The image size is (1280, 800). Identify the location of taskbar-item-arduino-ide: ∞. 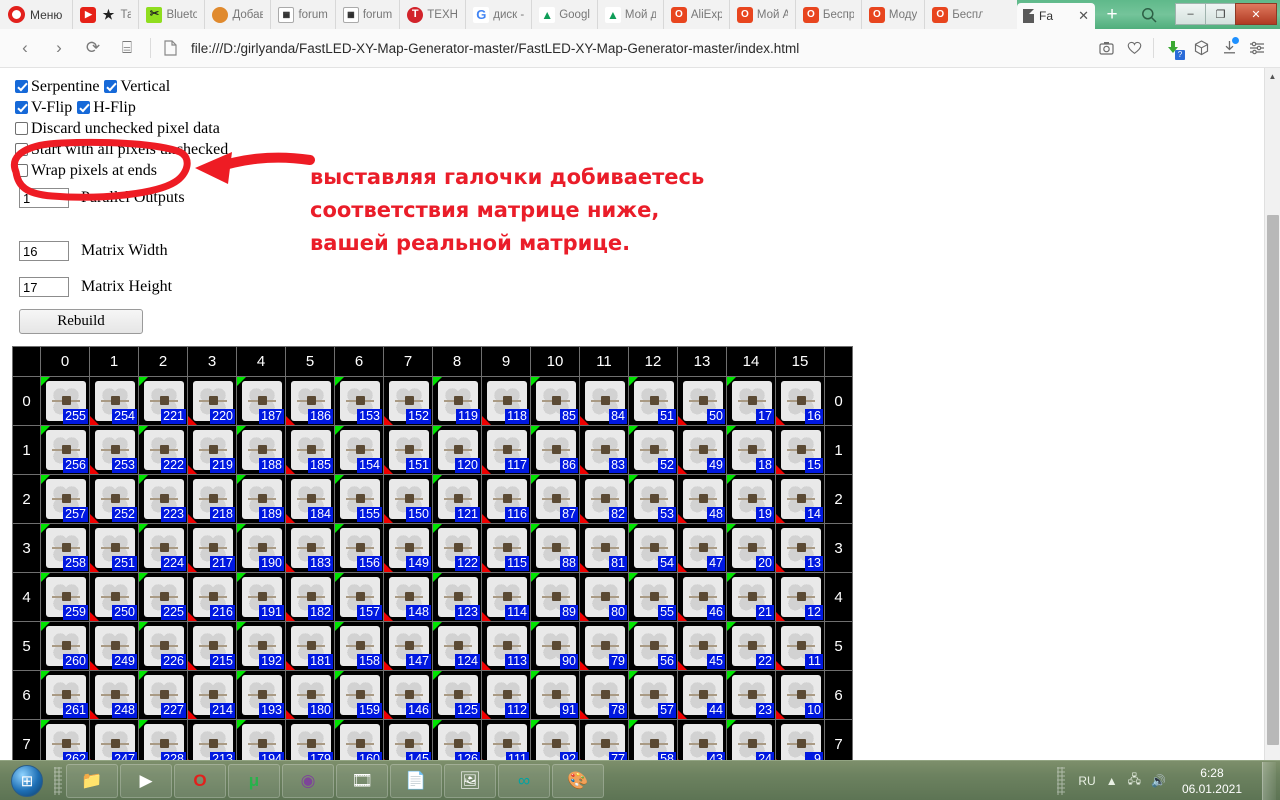
(524, 780).